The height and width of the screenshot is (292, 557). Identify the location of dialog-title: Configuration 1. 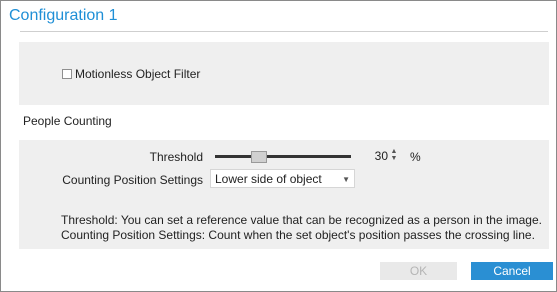
(63, 15).